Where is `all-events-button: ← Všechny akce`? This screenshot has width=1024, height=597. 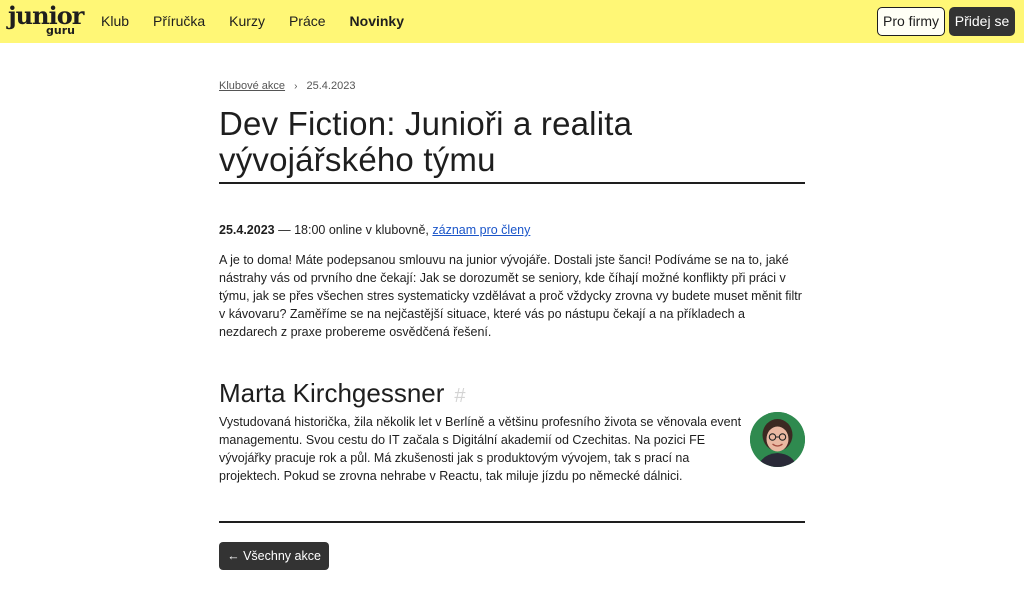 all-events-button: ← Všechny akce is located at coordinates (274, 556).